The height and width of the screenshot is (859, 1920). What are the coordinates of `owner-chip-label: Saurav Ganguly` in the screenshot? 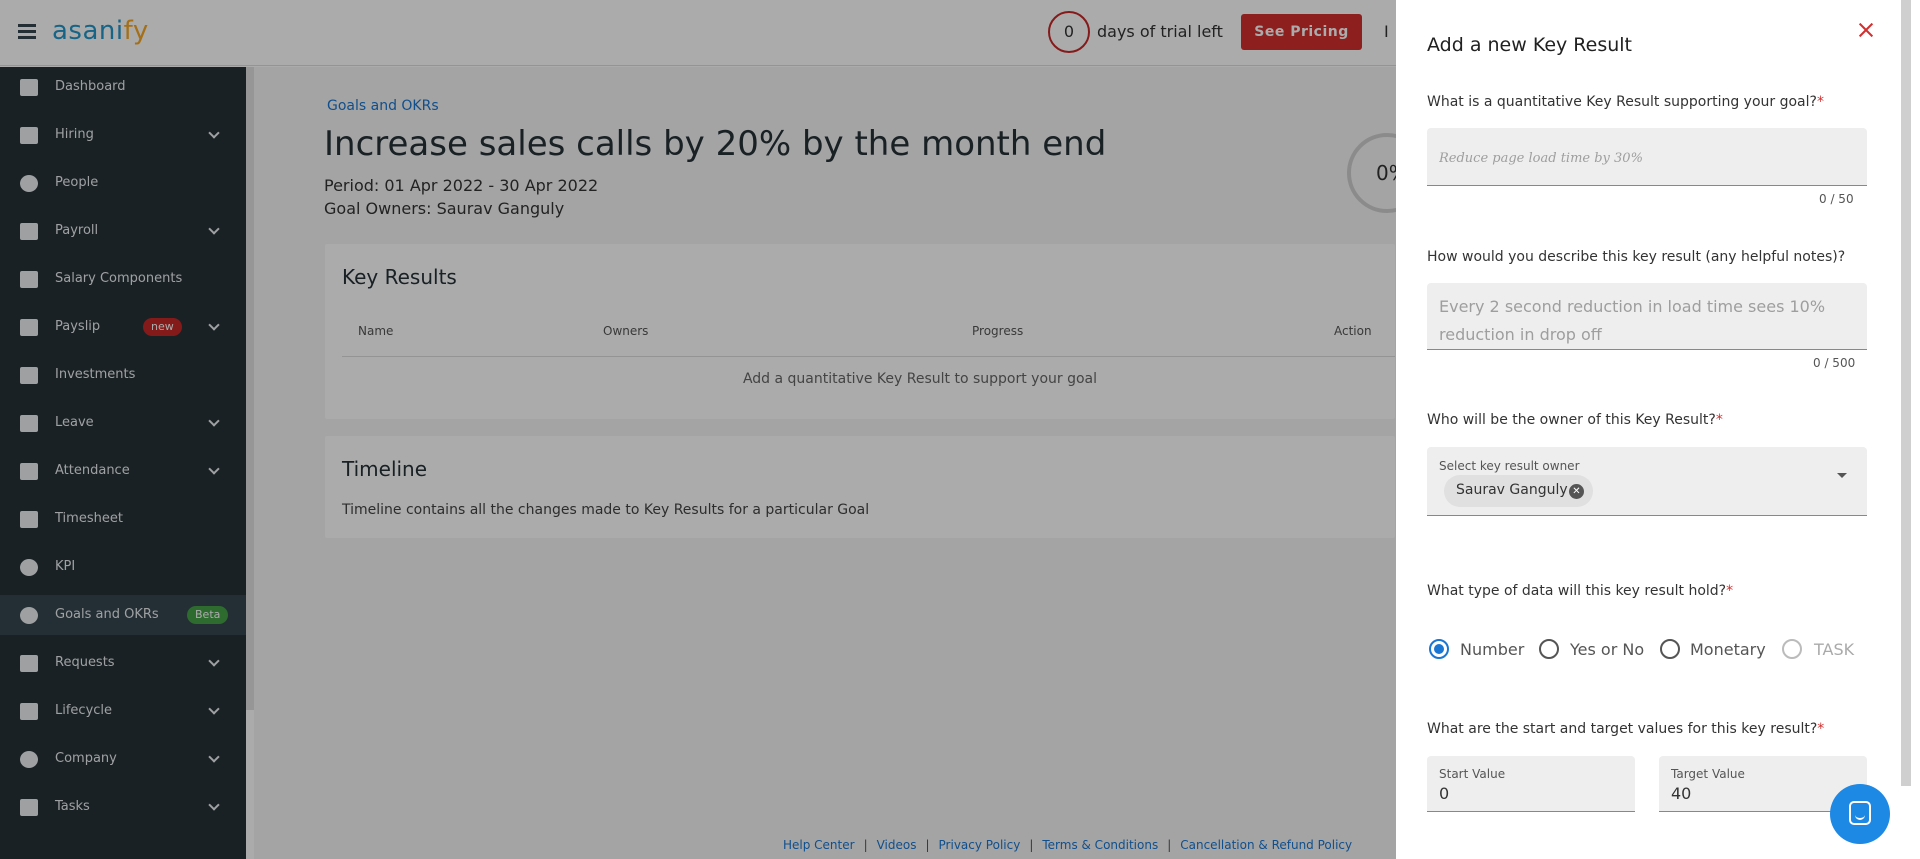 It's located at (1512, 490).